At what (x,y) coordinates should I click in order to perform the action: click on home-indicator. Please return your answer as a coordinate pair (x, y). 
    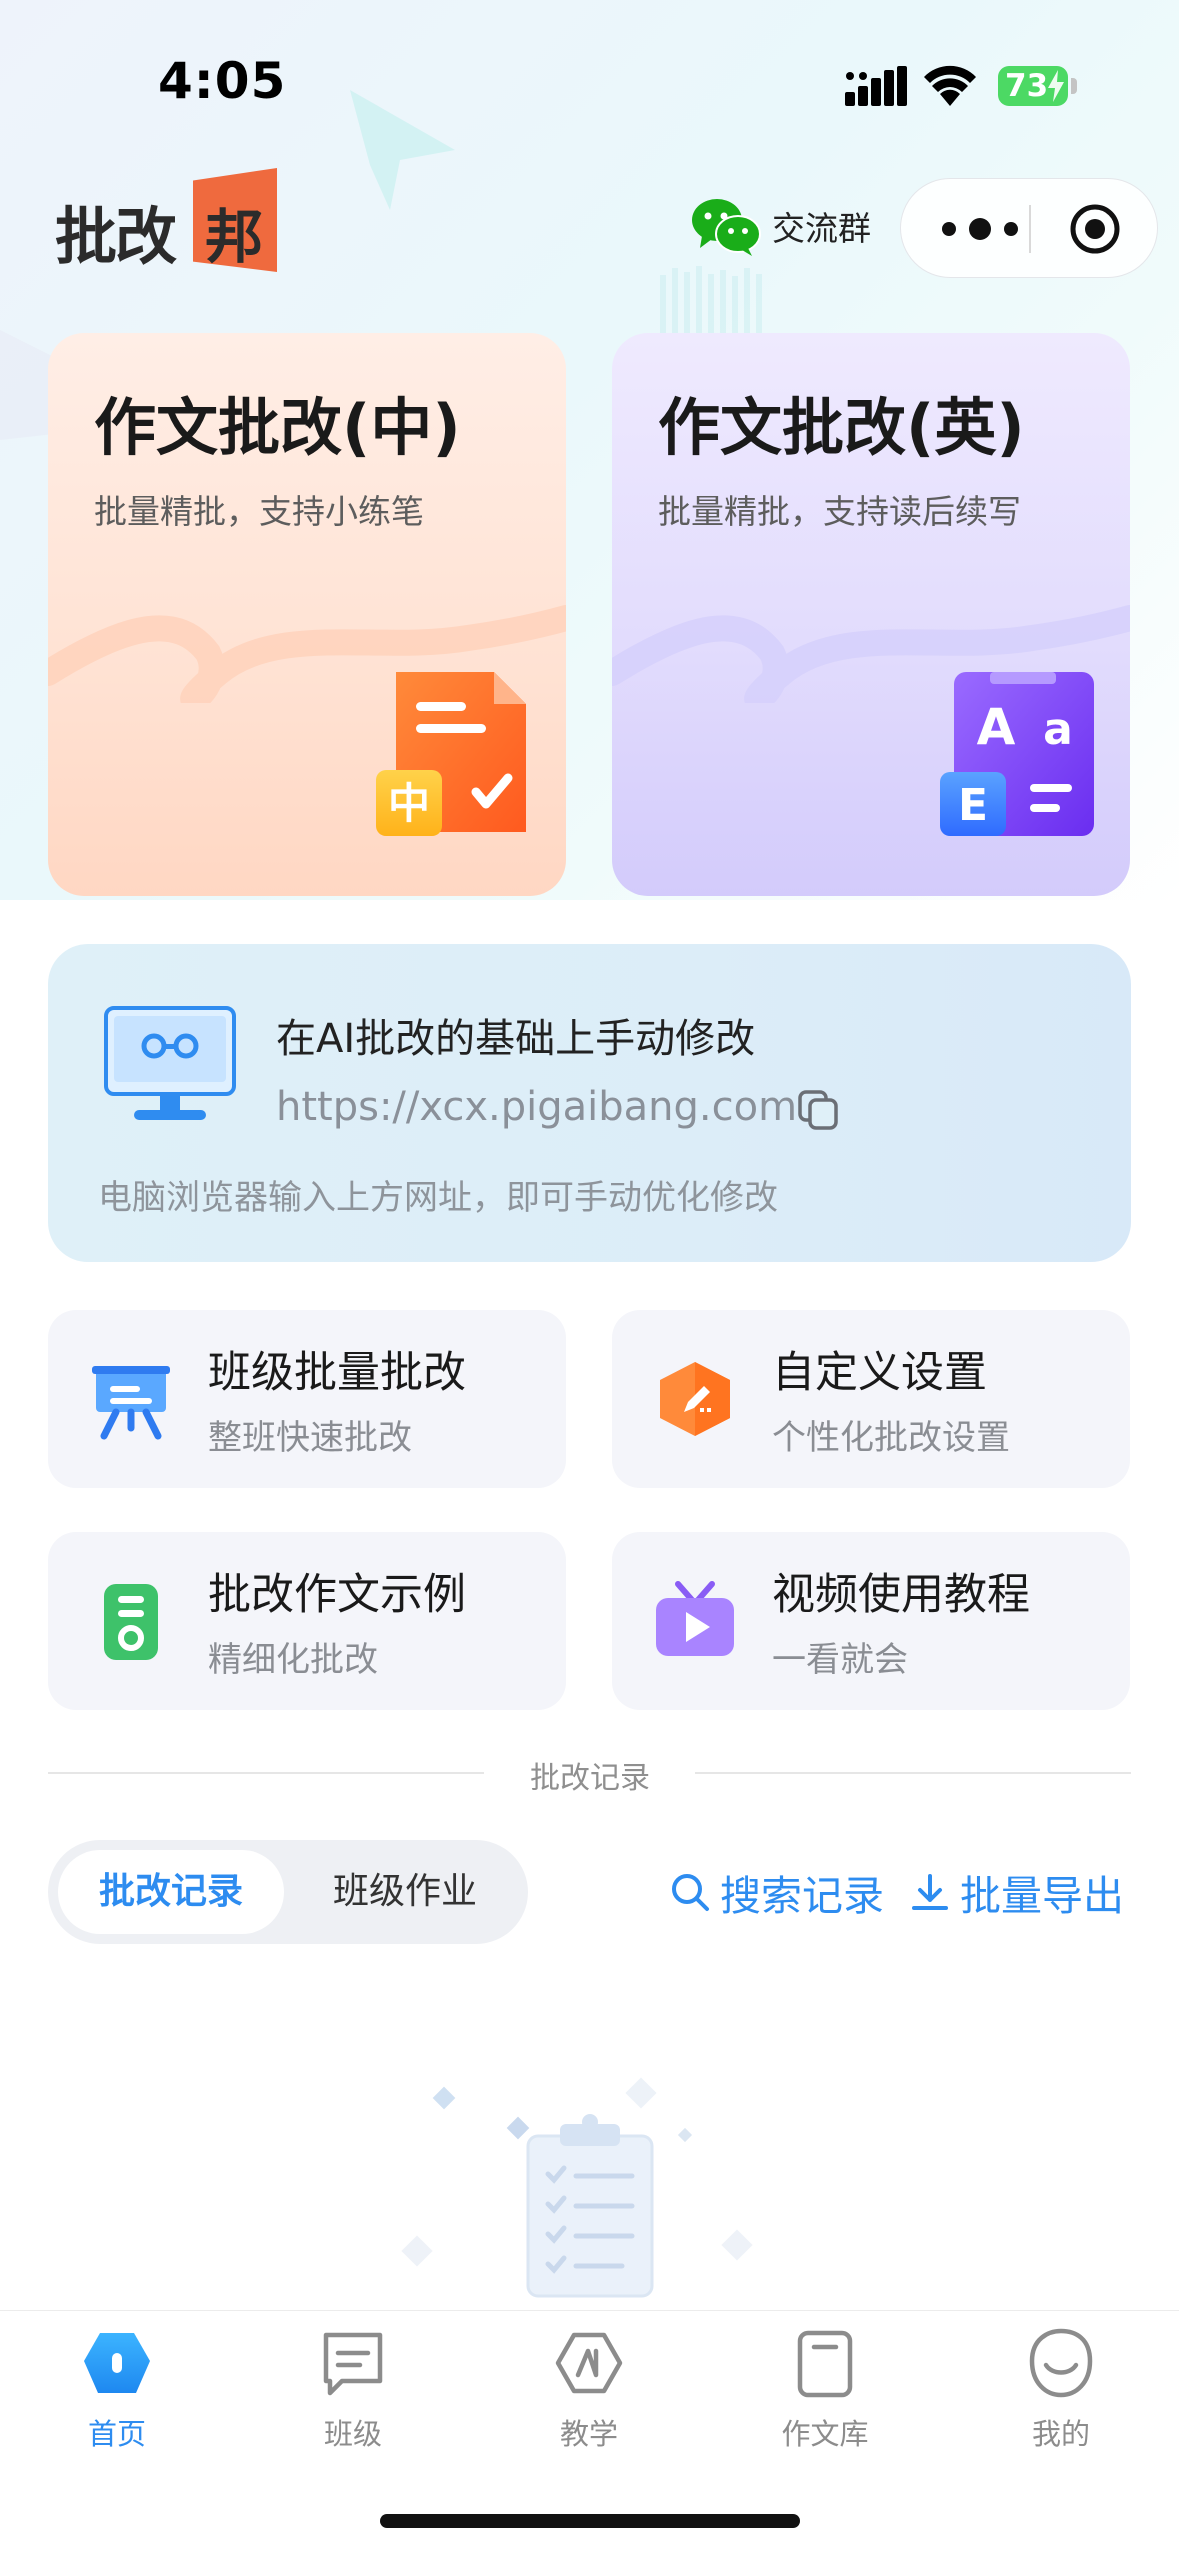
    Looking at the image, I should click on (590, 2521).